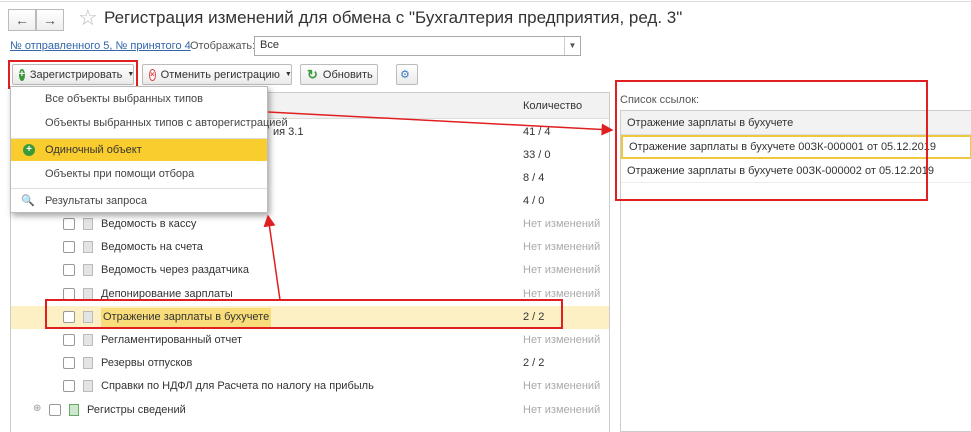 This screenshot has width=971, height=432. I want to click on column-count: Количество, so click(553, 106).